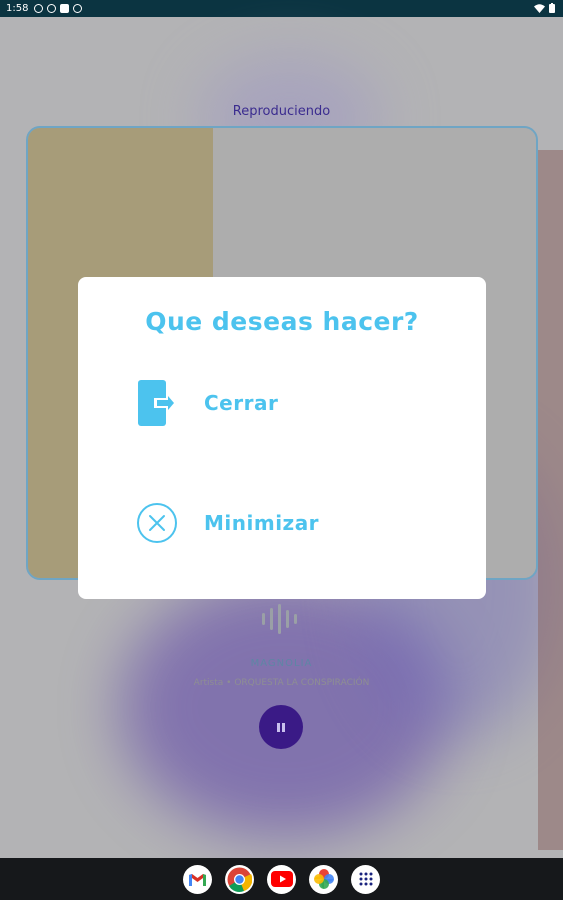 This screenshot has height=900, width=563. I want to click on pause-icon, so click(281, 727).